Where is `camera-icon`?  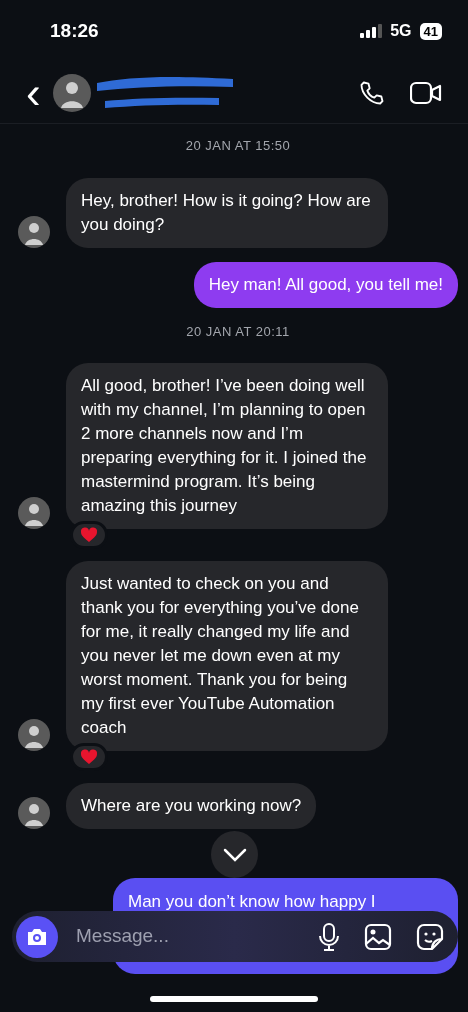
camera-icon is located at coordinates (37, 936).